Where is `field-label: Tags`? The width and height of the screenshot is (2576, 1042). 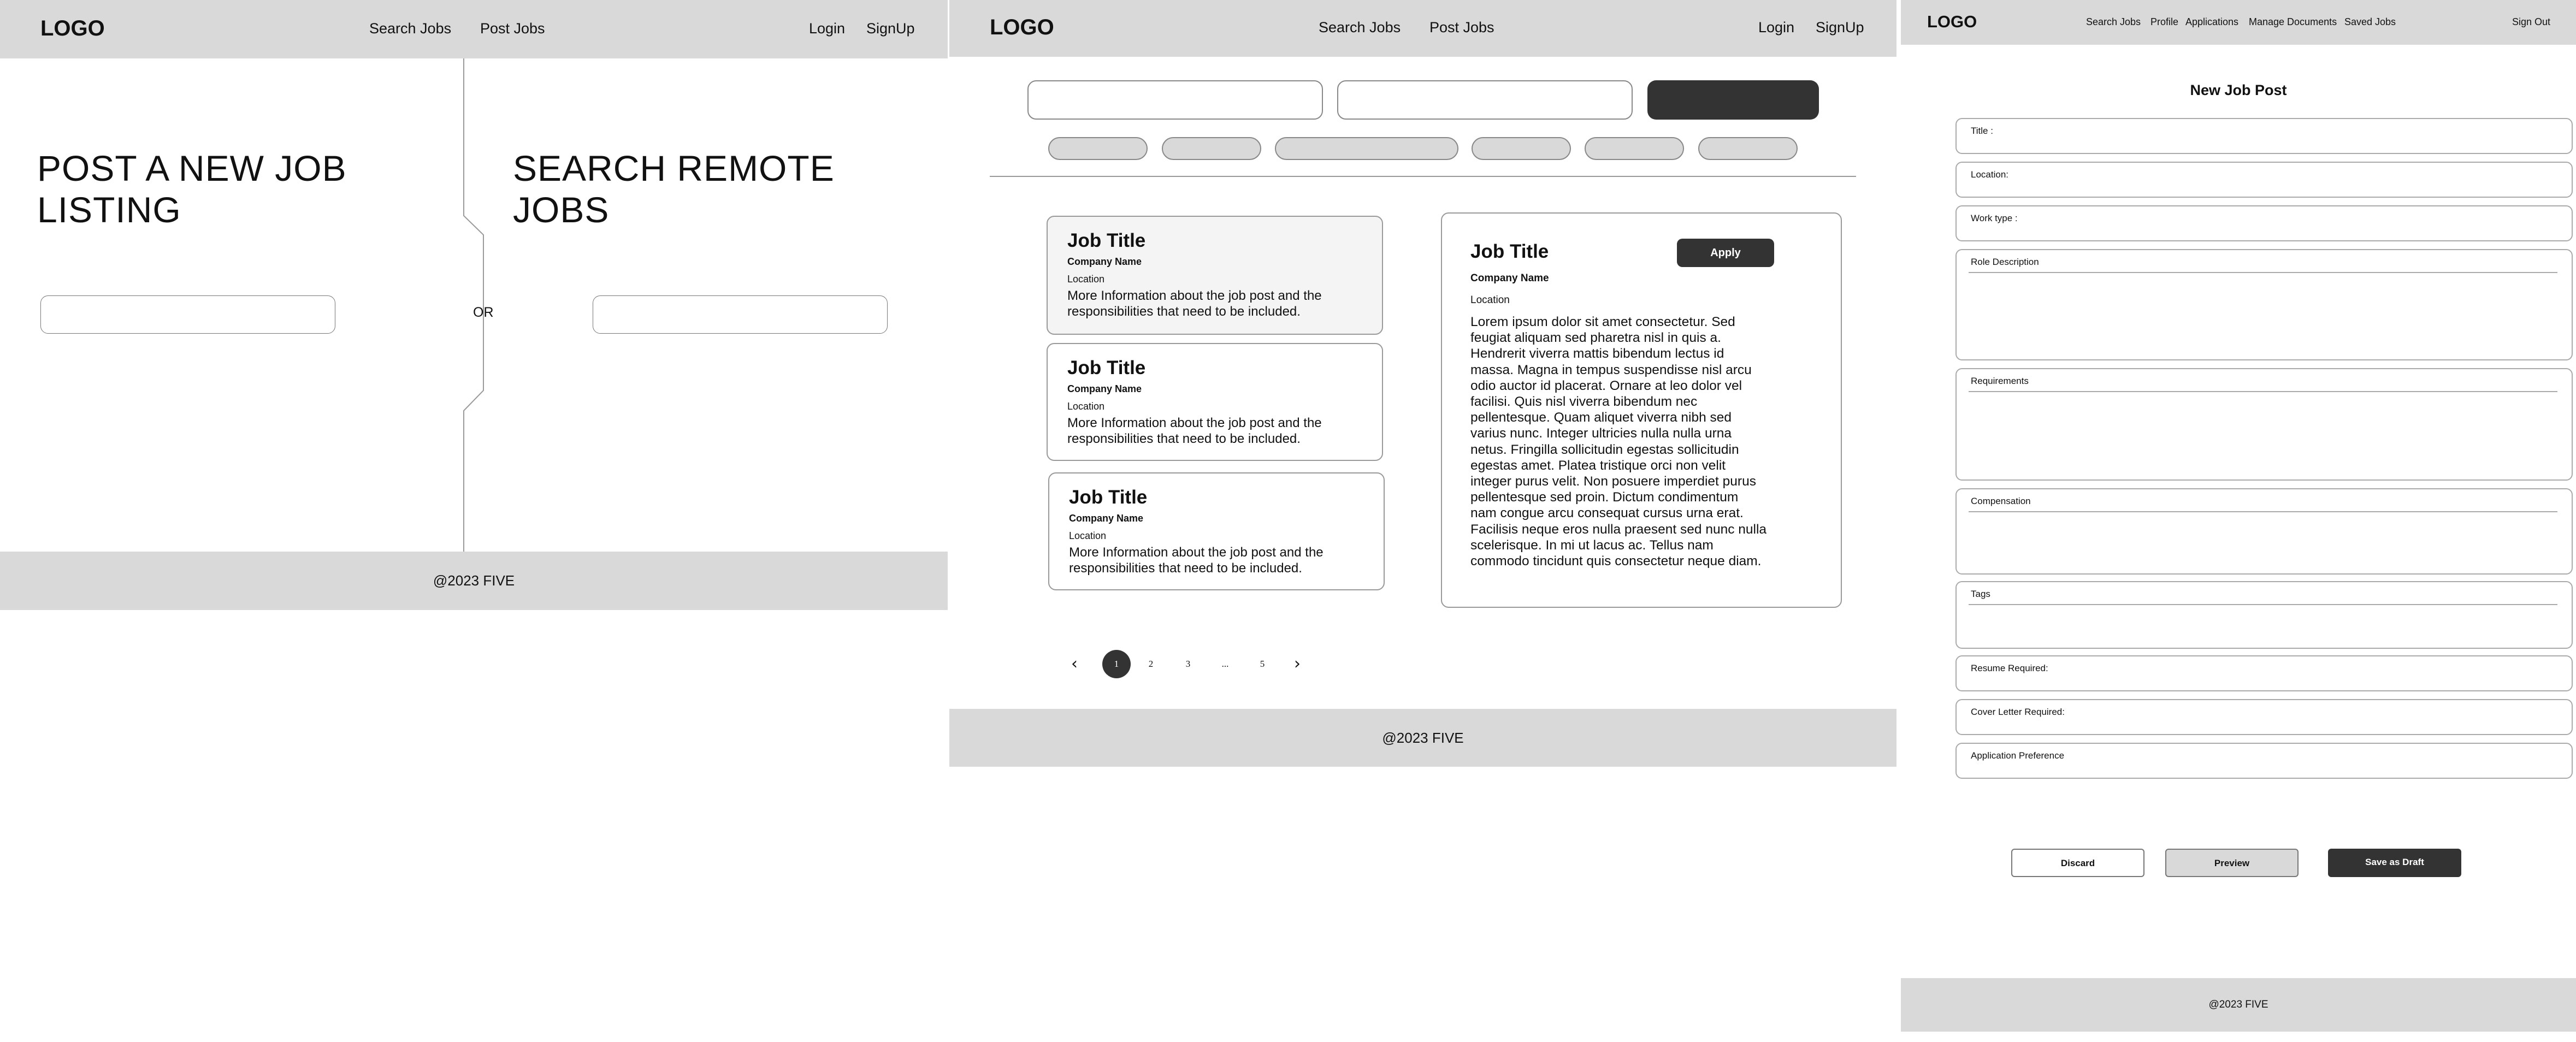
field-label: Tags is located at coordinates (1980, 594).